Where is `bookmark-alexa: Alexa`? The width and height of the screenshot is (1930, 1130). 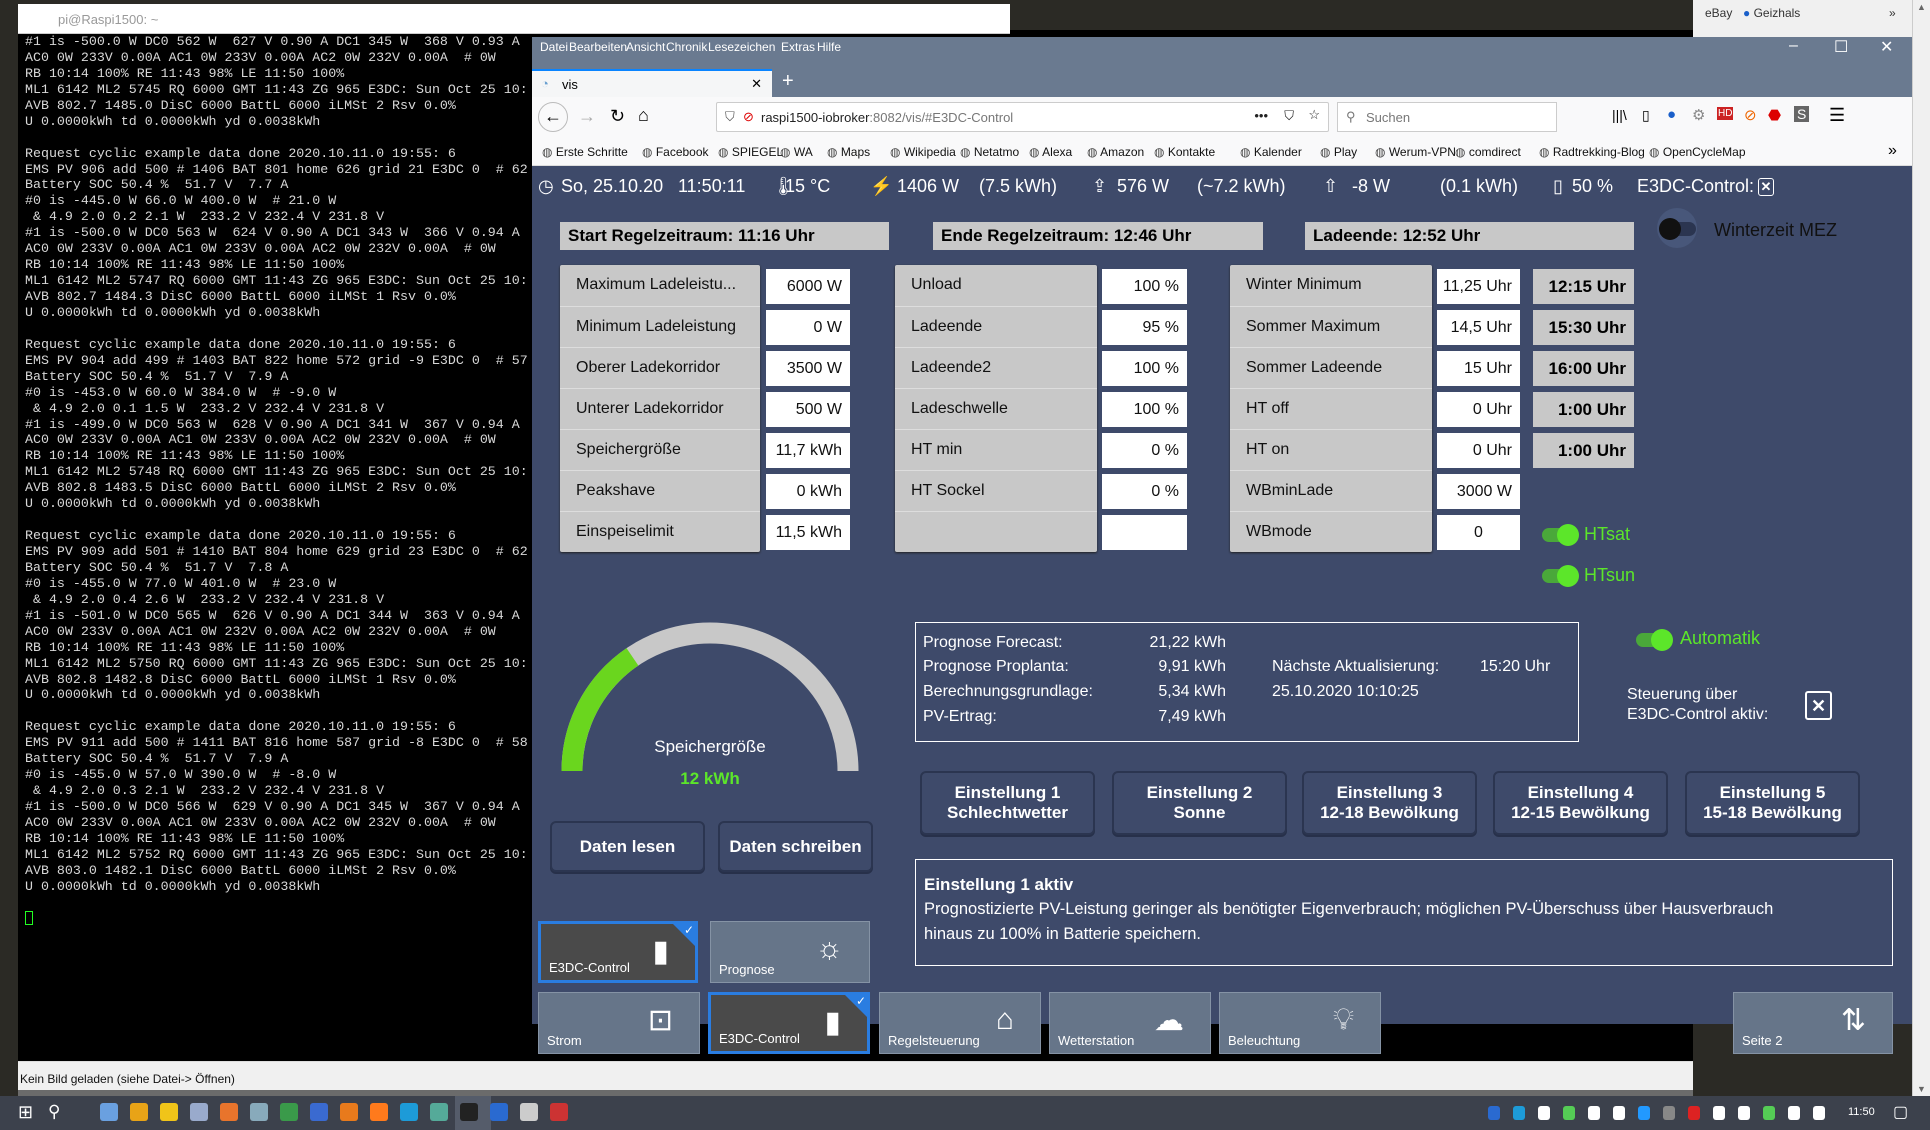 bookmark-alexa: Alexa is located at coordinates (1050, 152).